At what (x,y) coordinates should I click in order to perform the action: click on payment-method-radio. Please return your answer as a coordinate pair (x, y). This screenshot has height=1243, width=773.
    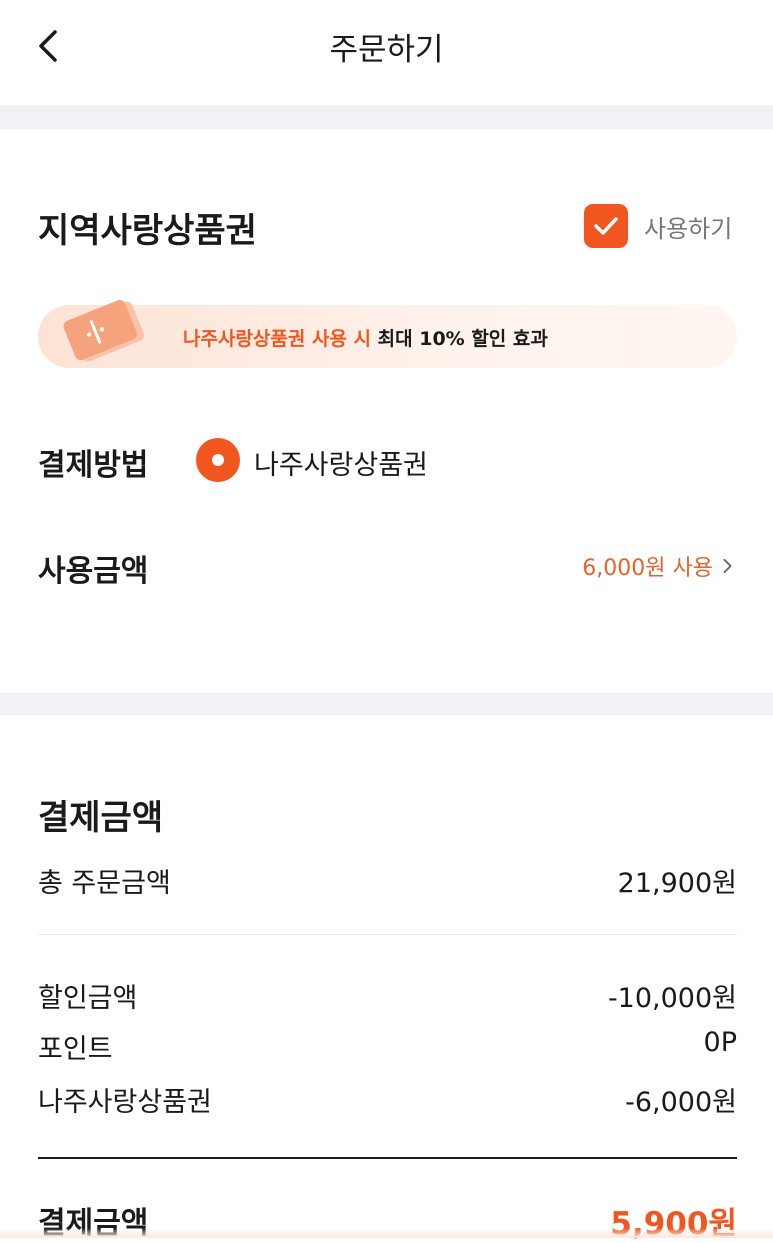
    Looking at the image, I should click on (218, 460).